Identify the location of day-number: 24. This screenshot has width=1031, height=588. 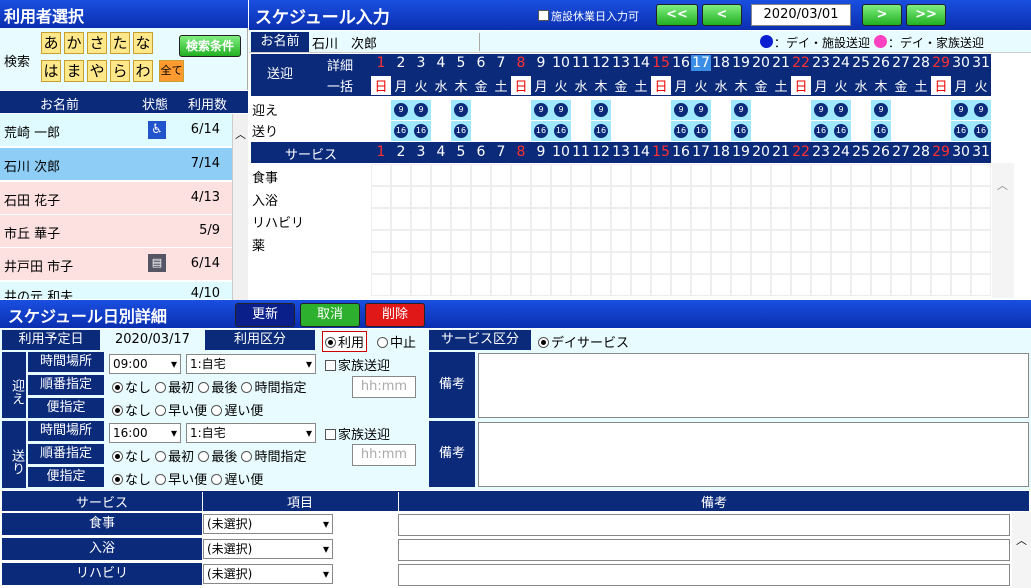
(841, 63).